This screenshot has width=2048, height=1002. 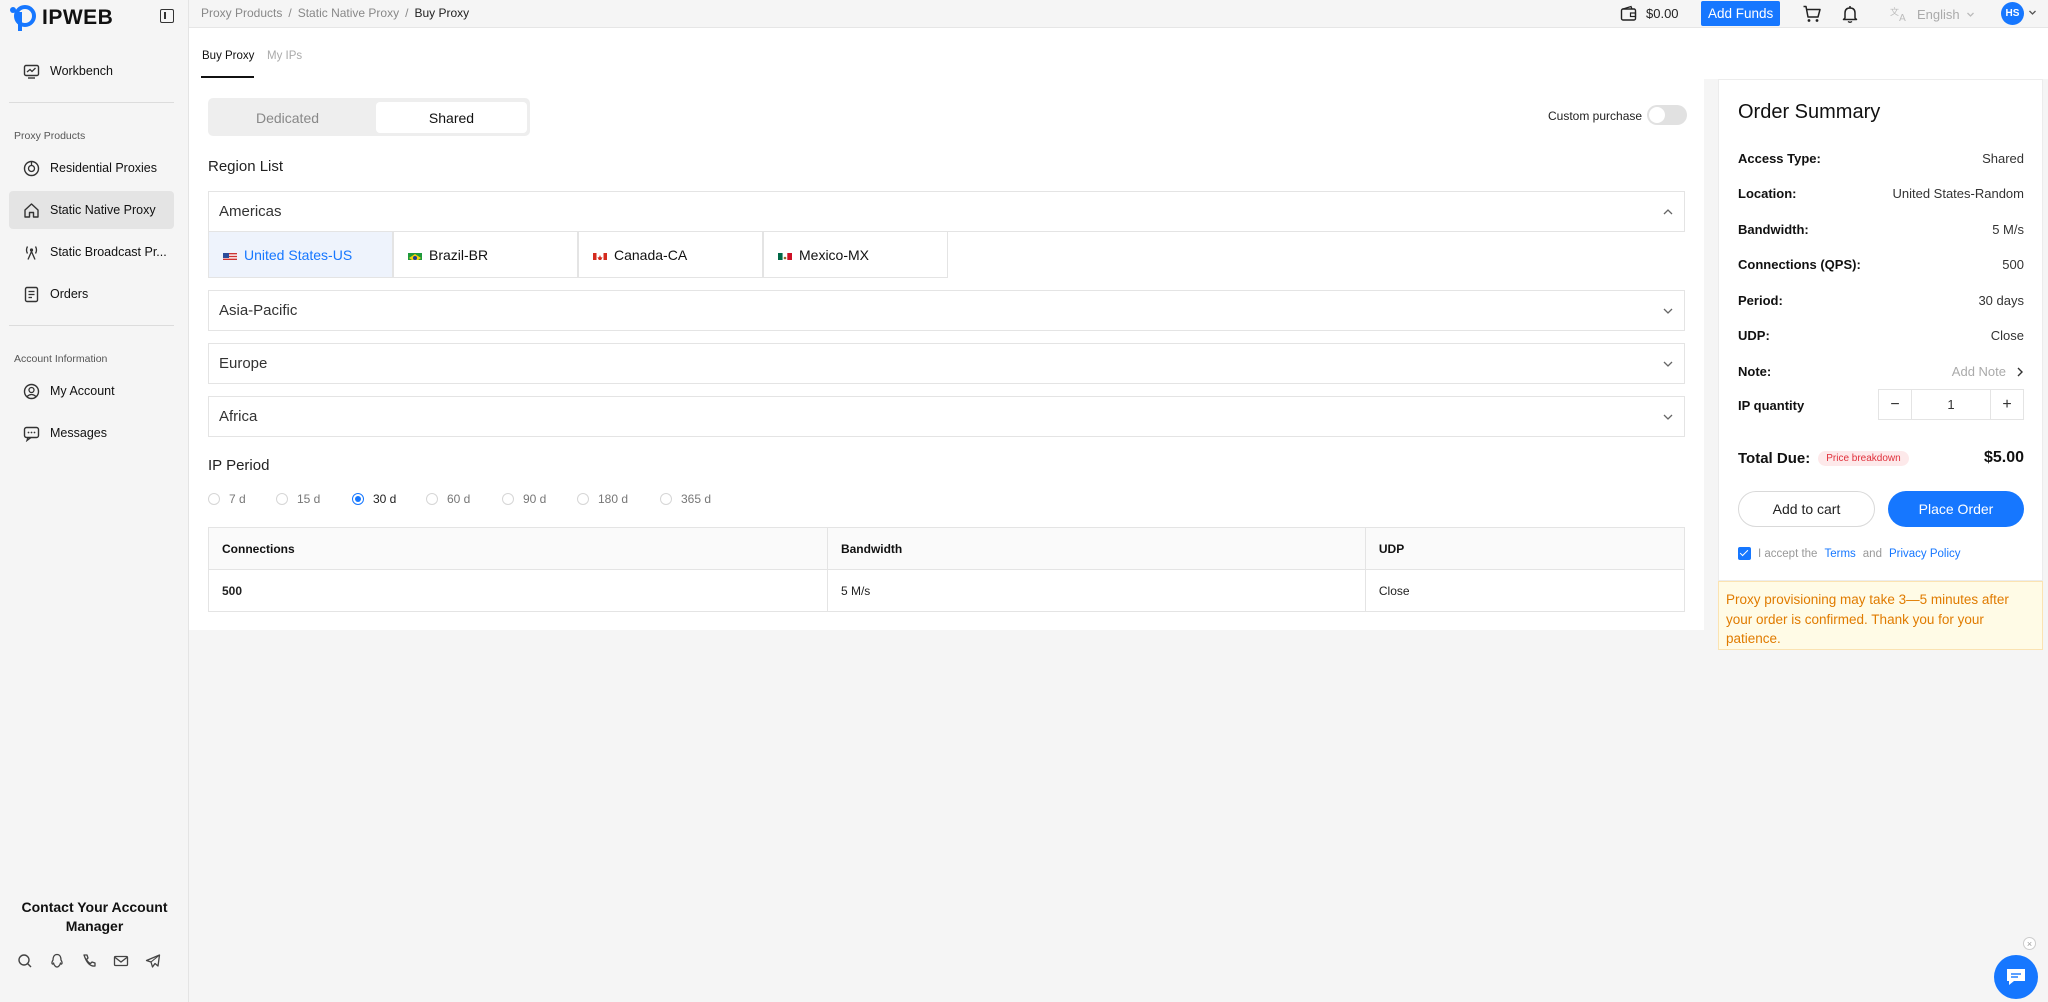 I want to click on custom-purchase-toggle, so click(x=1667, y=115).